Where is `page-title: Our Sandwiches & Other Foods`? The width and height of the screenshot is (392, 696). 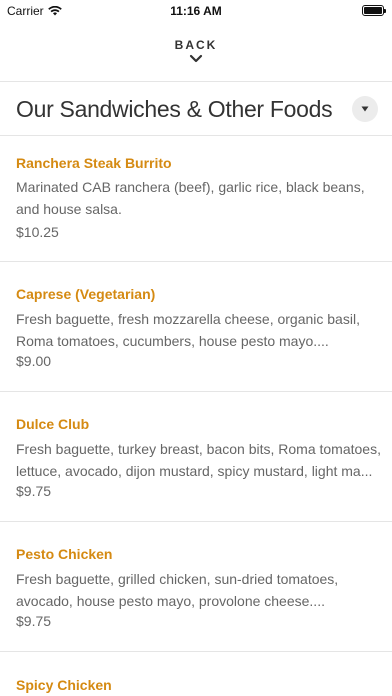 page-title: Our Sandwiches & Other Foods is located at coordinates (174, 109).